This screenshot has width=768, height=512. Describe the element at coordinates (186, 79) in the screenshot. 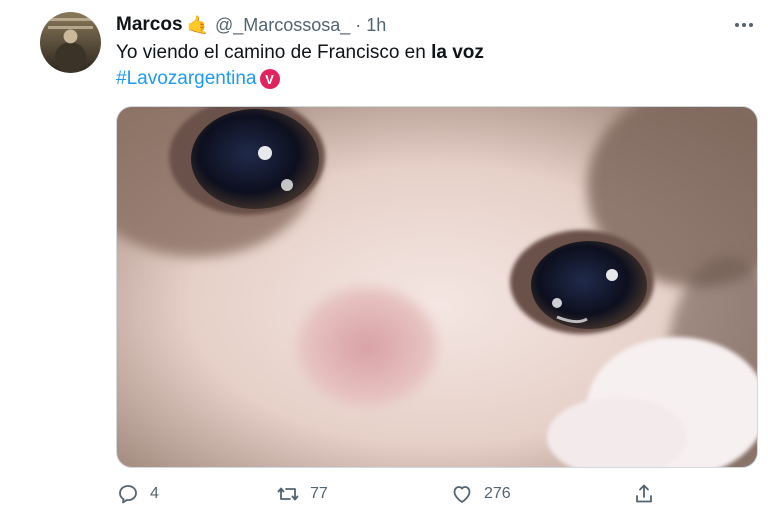

I see `hashtag-link: #Lavozargentina` at that location.